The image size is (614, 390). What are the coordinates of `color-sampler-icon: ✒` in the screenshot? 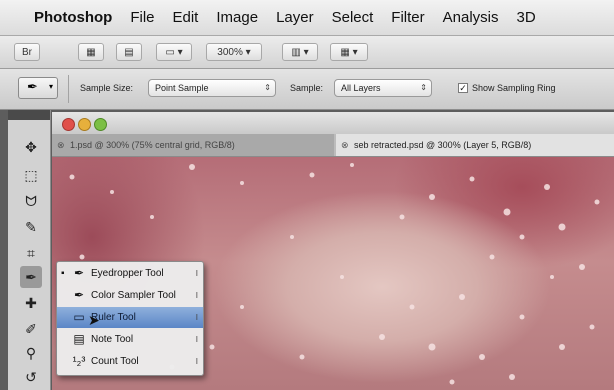 It's located at (79, 295).